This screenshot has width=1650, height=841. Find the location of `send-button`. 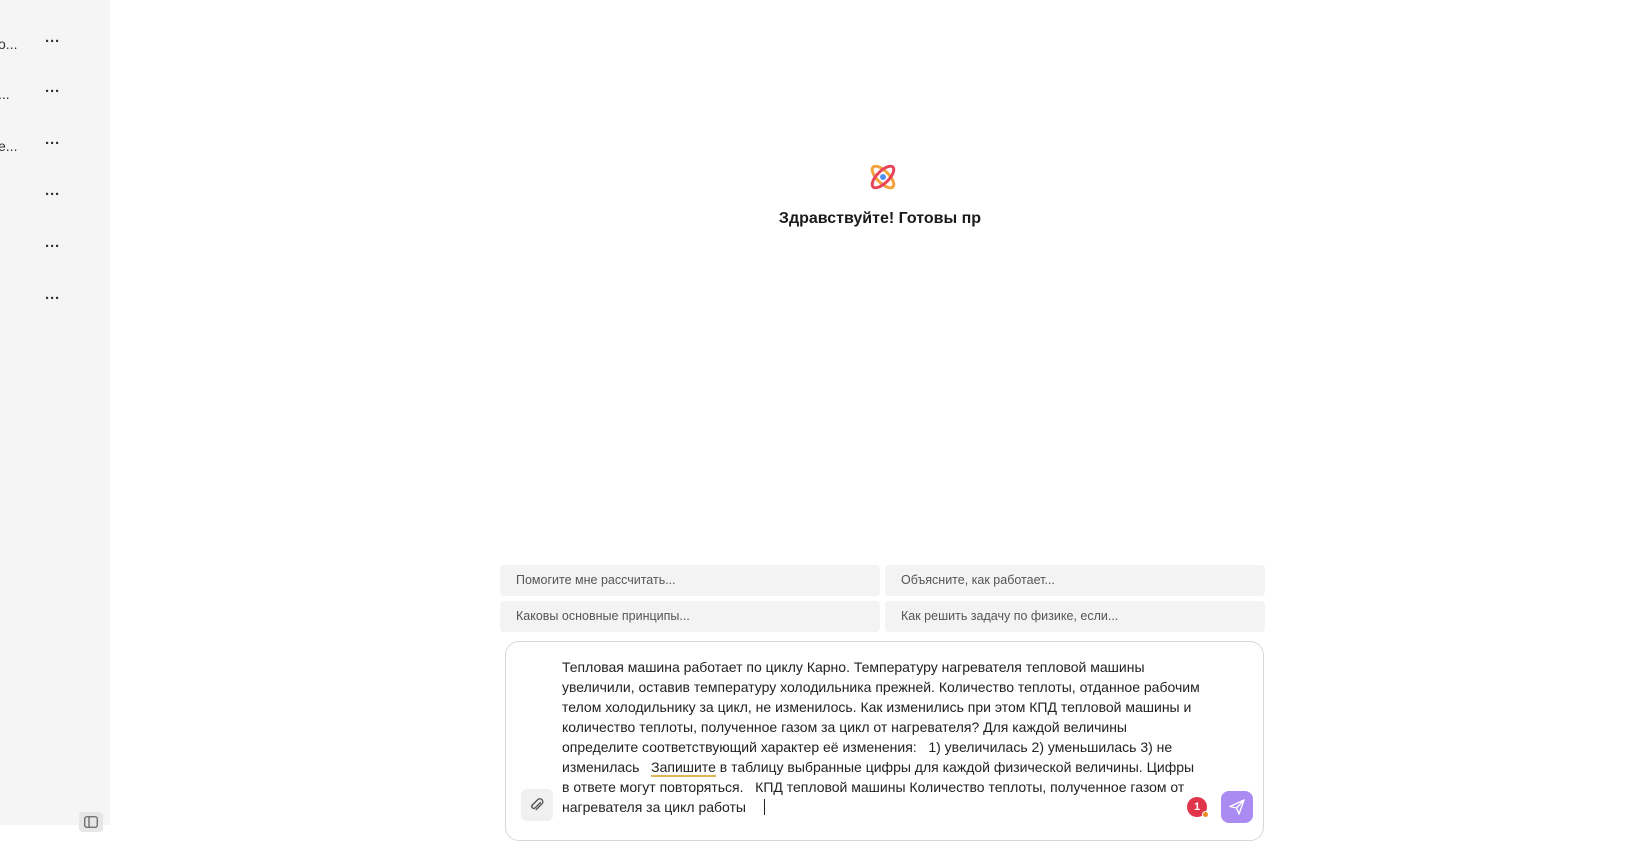

send-button is located at coordinates (1237, 807).